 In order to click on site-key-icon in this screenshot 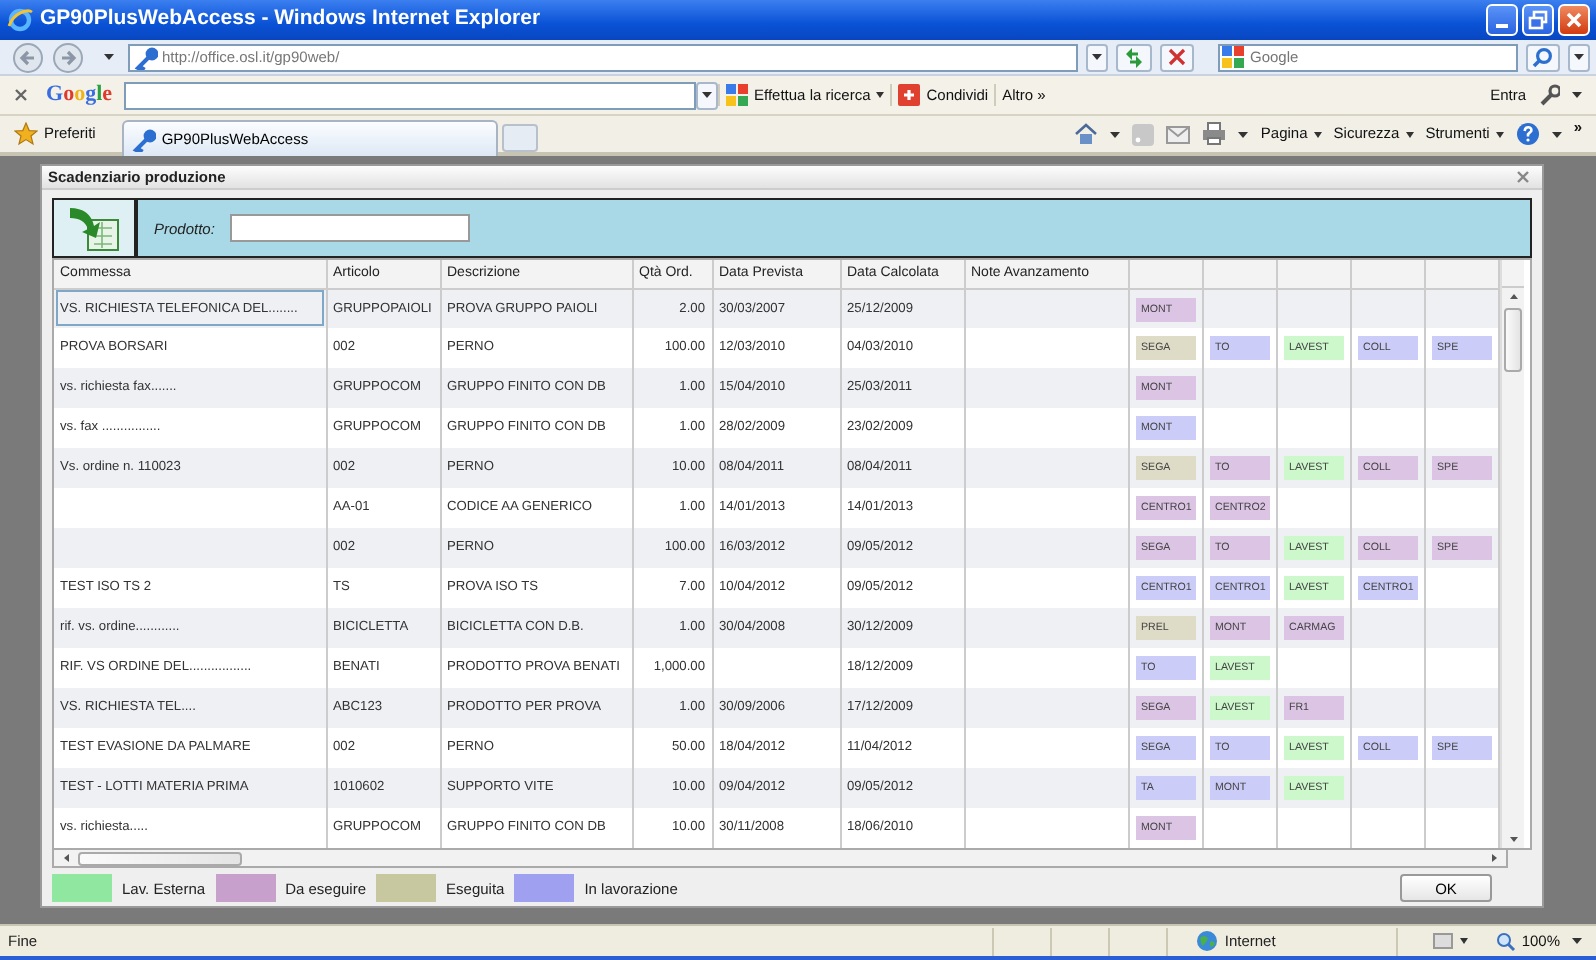, I will do `click(146, 57)`.